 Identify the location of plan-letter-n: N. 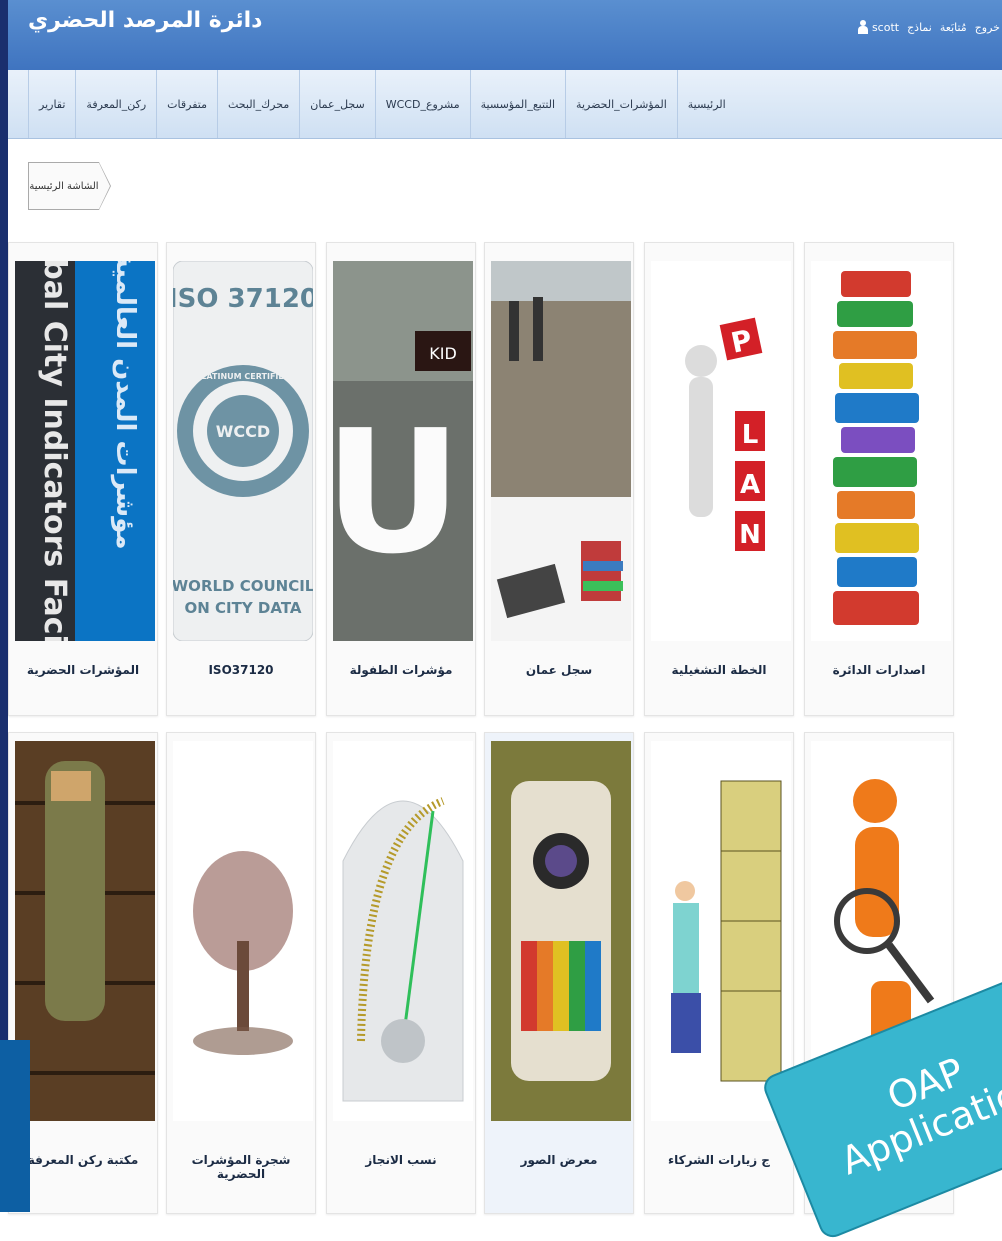
(750, 535).